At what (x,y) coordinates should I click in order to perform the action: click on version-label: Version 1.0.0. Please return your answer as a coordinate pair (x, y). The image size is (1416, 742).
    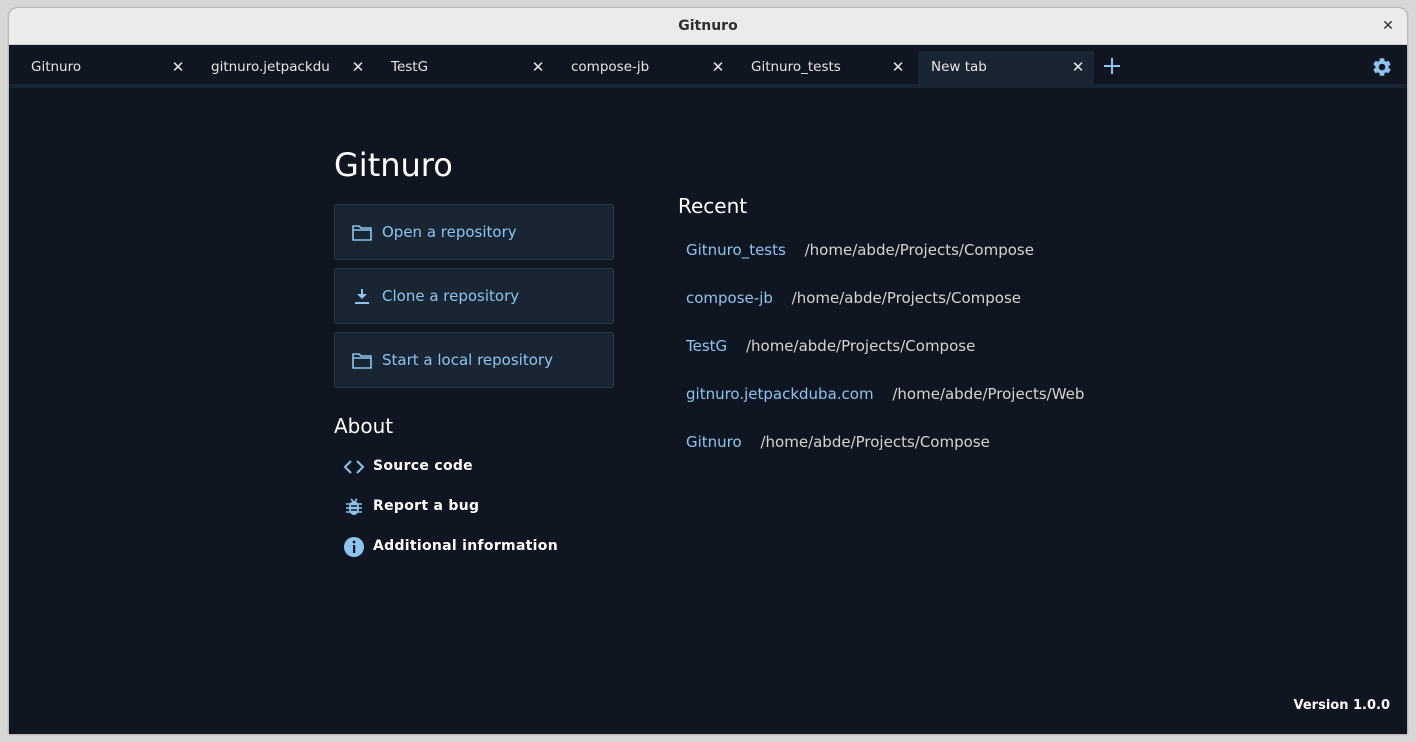
    Looking at the image, I should click on (1342, 705).